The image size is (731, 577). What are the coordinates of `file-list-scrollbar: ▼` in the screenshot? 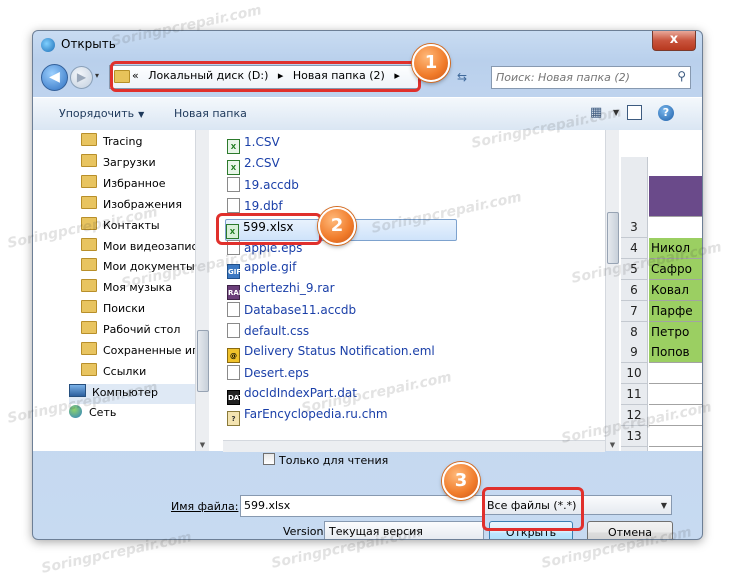 It's located at (612, 290).